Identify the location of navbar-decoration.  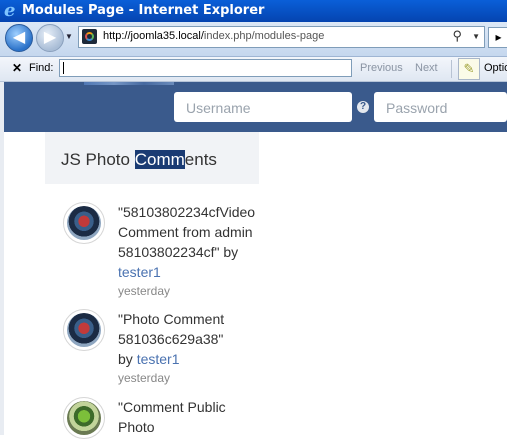
(129, 83).